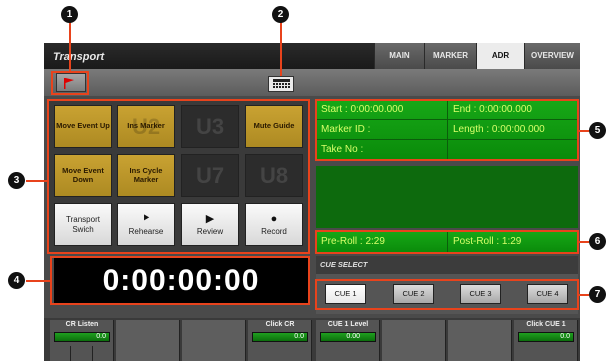 This screenshot has width=614, height=361. I want to click on callout-number-5: 5, so click(597, 130).